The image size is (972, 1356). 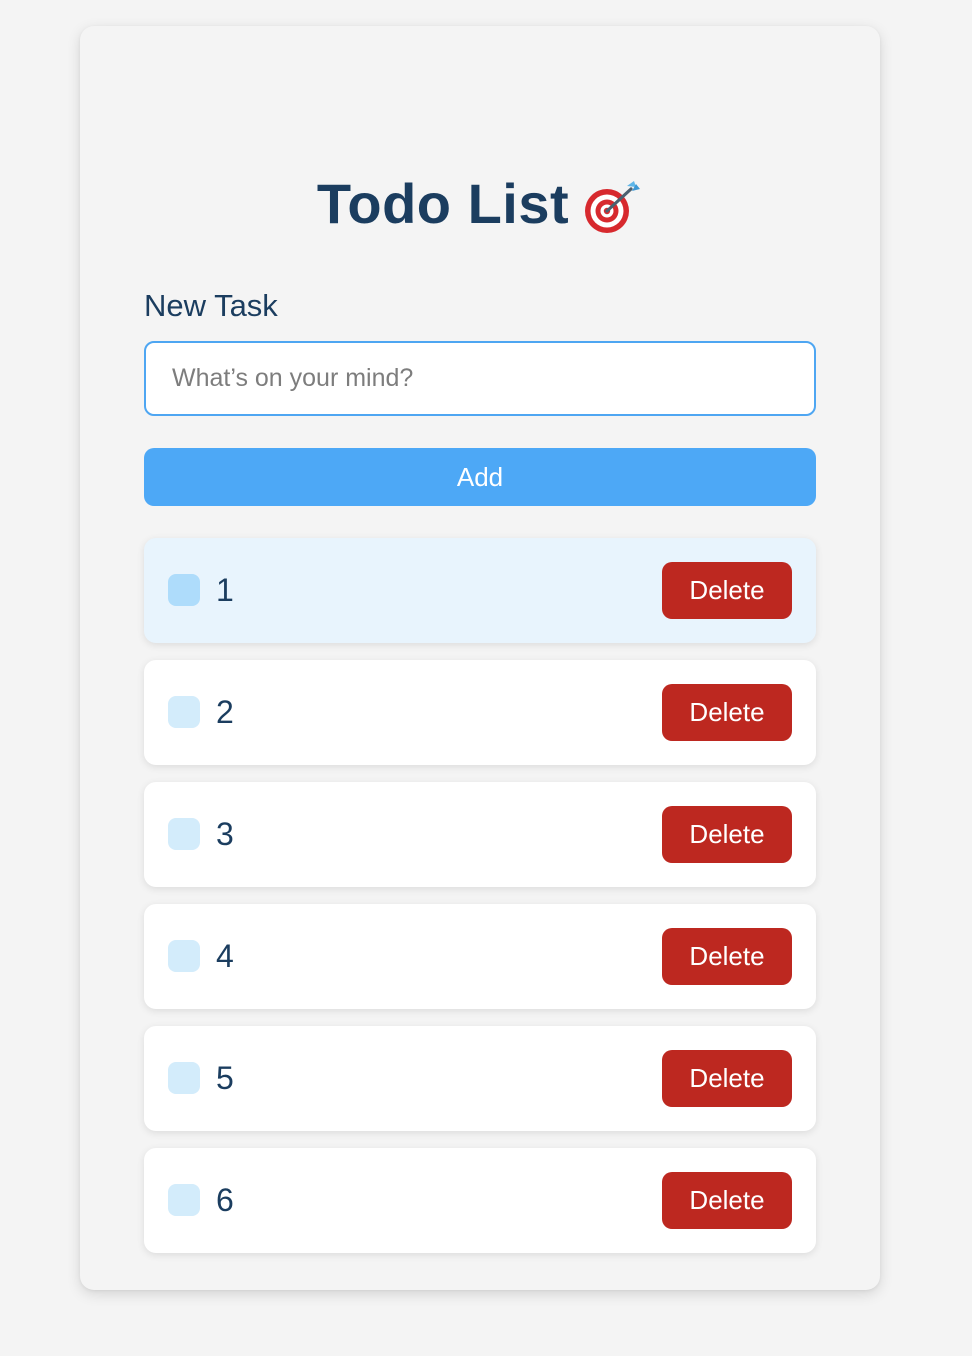 What do you see at coordinates (443, 203) in the screenshot?
I see `page-title: Todo List` at bounding box center [443, 203].